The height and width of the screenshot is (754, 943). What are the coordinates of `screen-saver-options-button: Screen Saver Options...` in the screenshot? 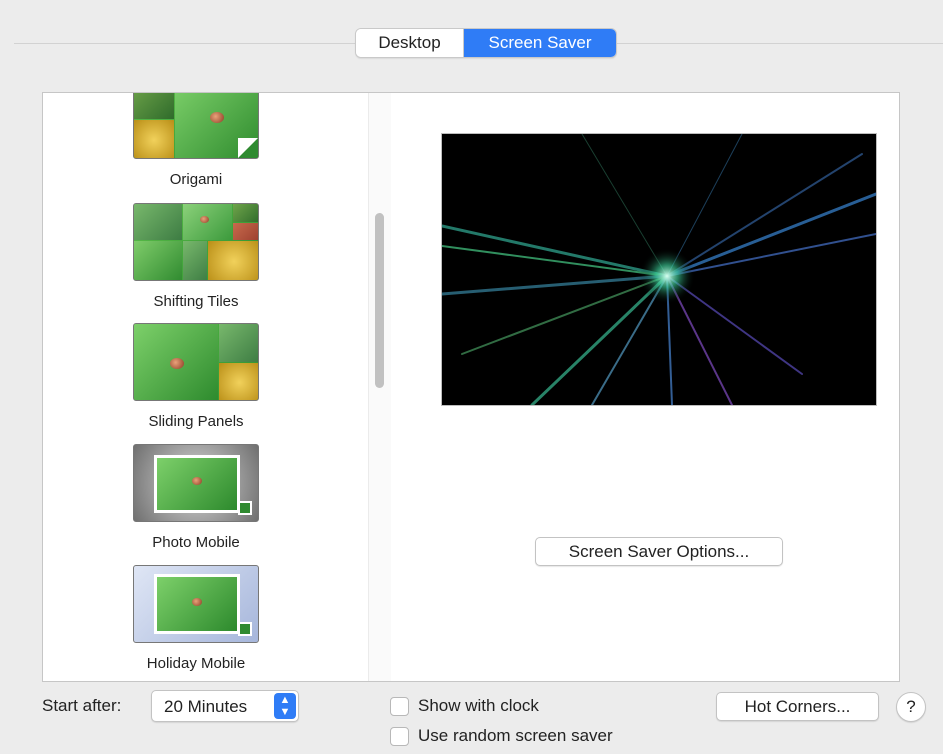 It's located at (659, 551).